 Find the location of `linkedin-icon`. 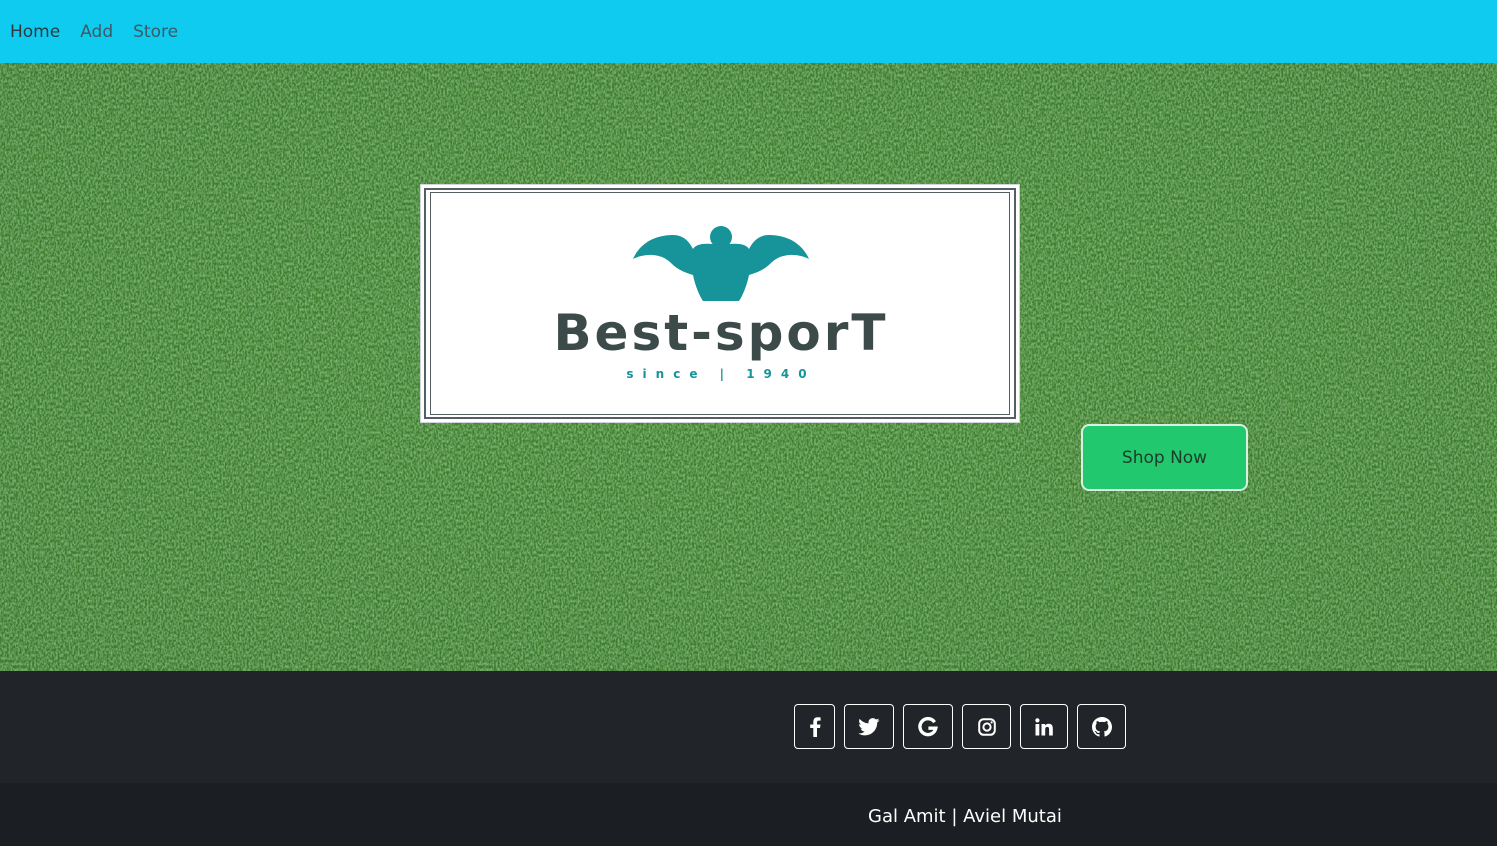

linkedin-icon is located at coordinates (1044, 726).